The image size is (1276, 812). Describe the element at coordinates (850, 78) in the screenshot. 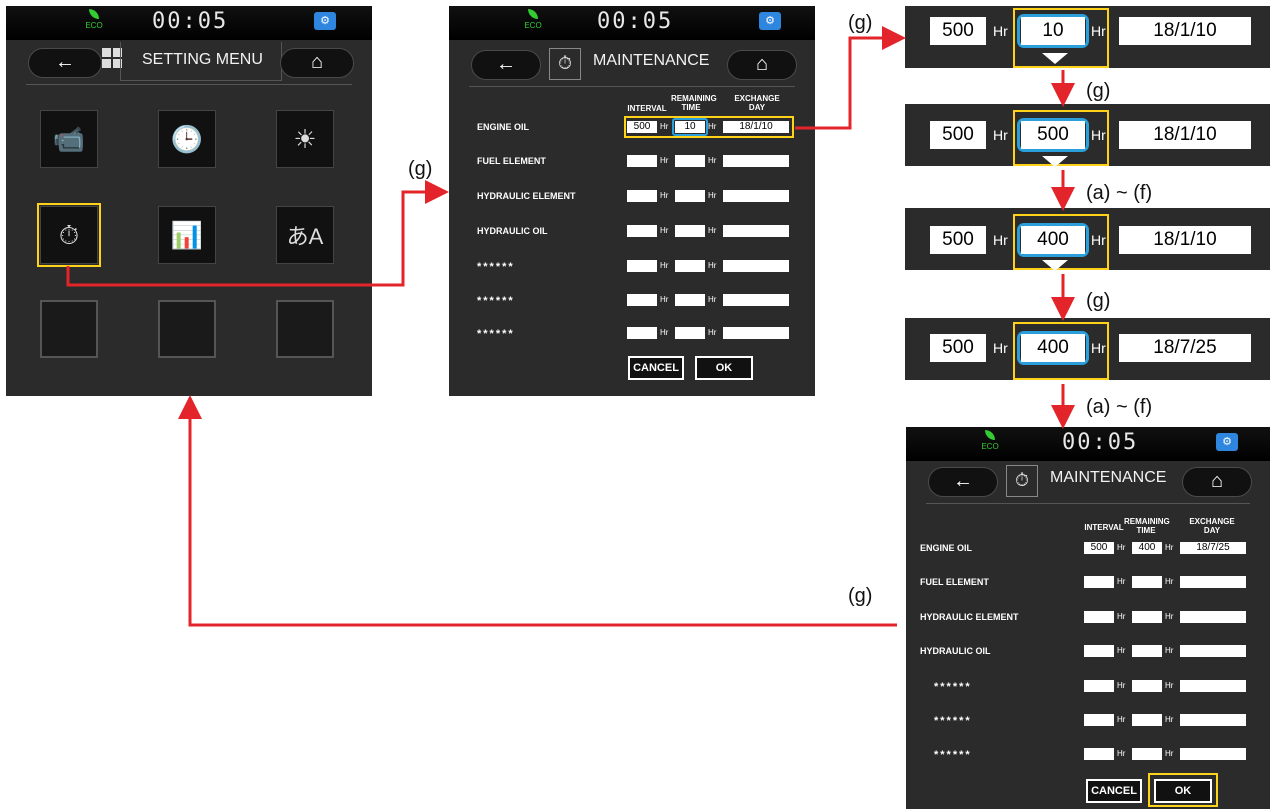

I see `arrow-engine-oil-to-strip` at that location.